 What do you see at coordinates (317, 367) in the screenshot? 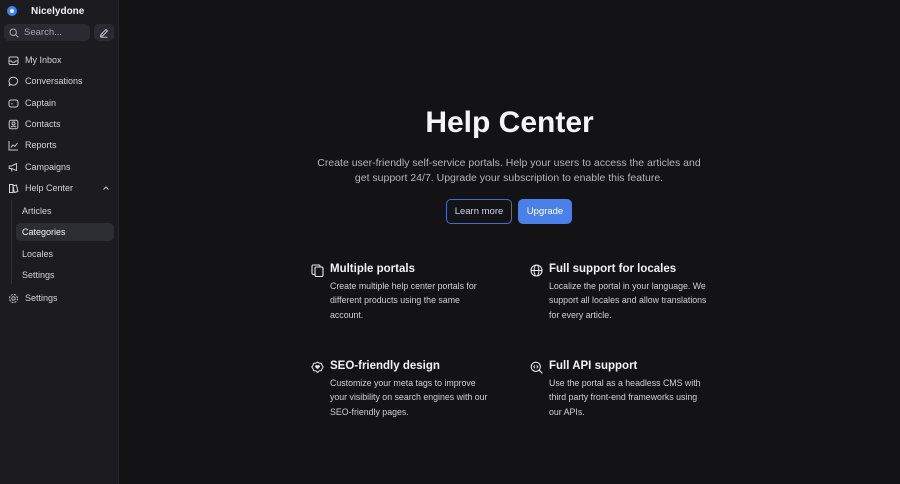
I see `heart-badge-icon` at bounding box center [317, 367].